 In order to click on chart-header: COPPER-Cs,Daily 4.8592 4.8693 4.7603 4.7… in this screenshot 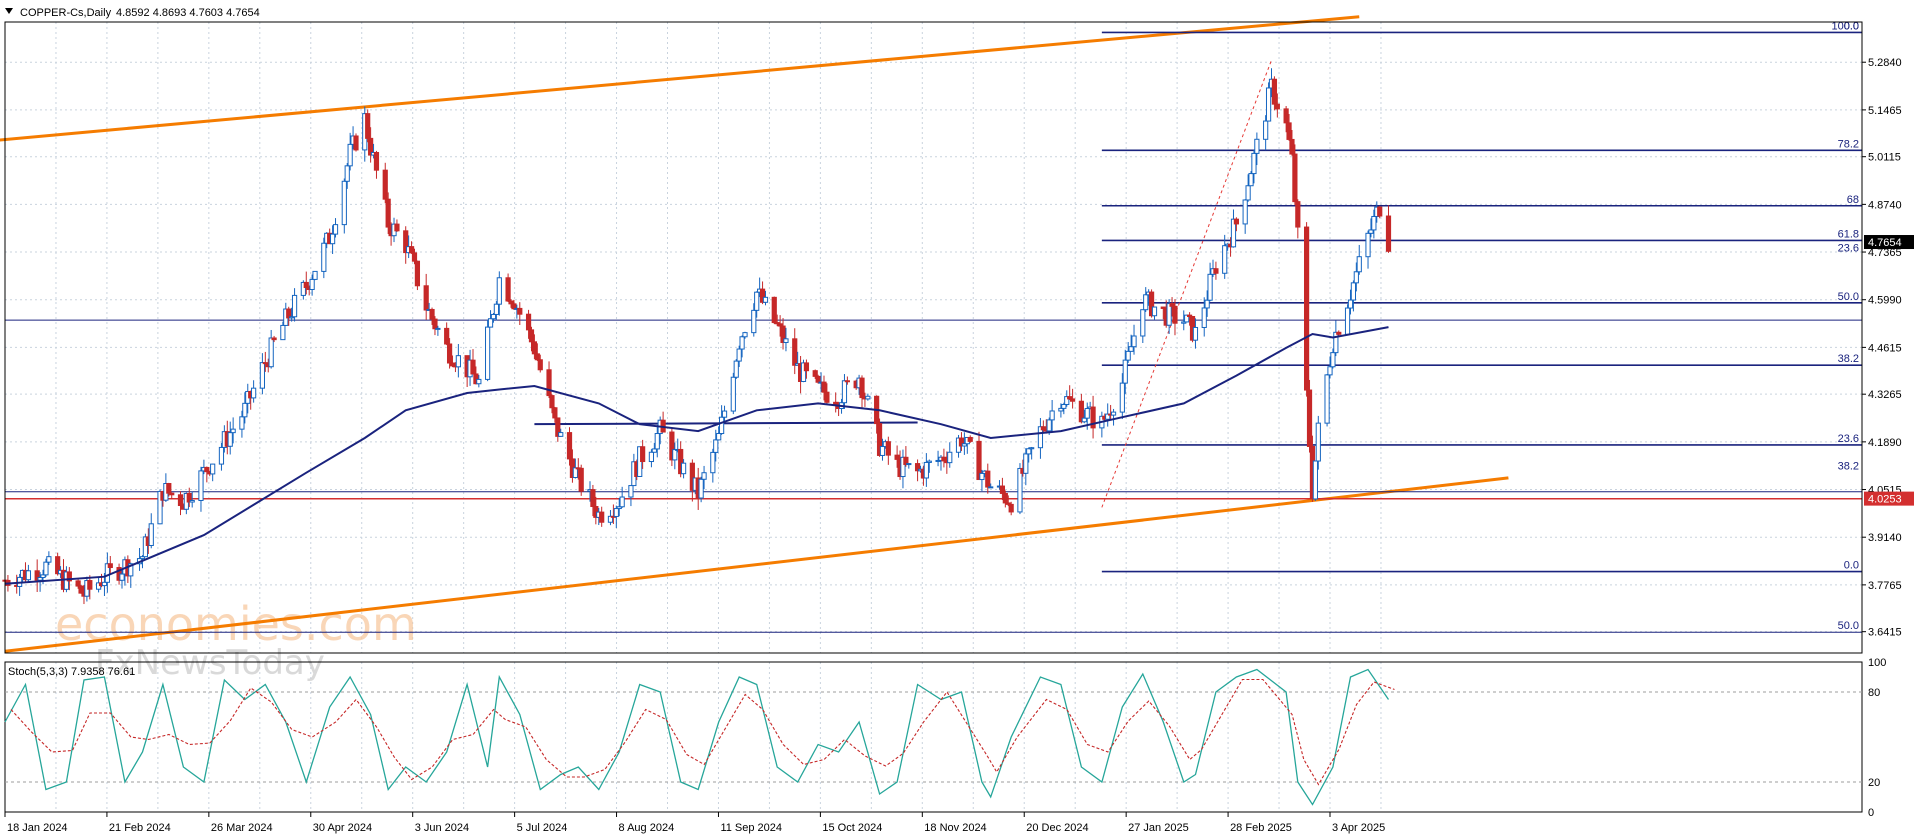, I will do `click(132, 13)`.